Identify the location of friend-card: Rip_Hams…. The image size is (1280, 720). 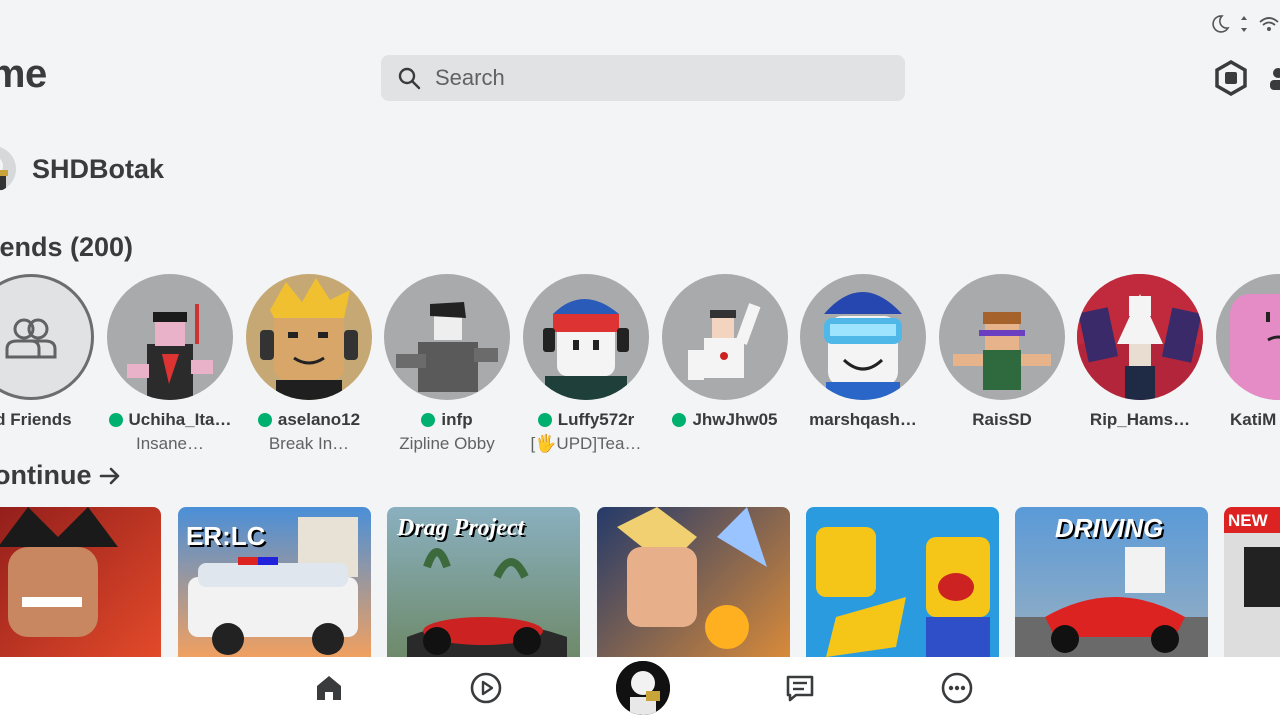
(1140, 352).